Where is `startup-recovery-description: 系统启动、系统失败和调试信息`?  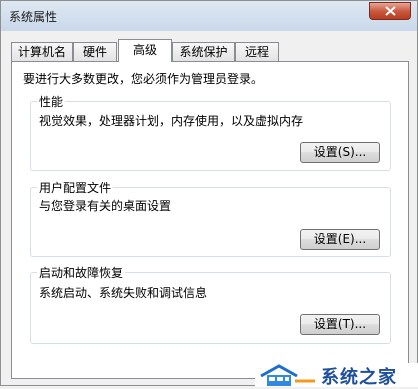
startup-recovery-description: 系统启动、系统失败和调试信息 is located at coordinates (123, 293).